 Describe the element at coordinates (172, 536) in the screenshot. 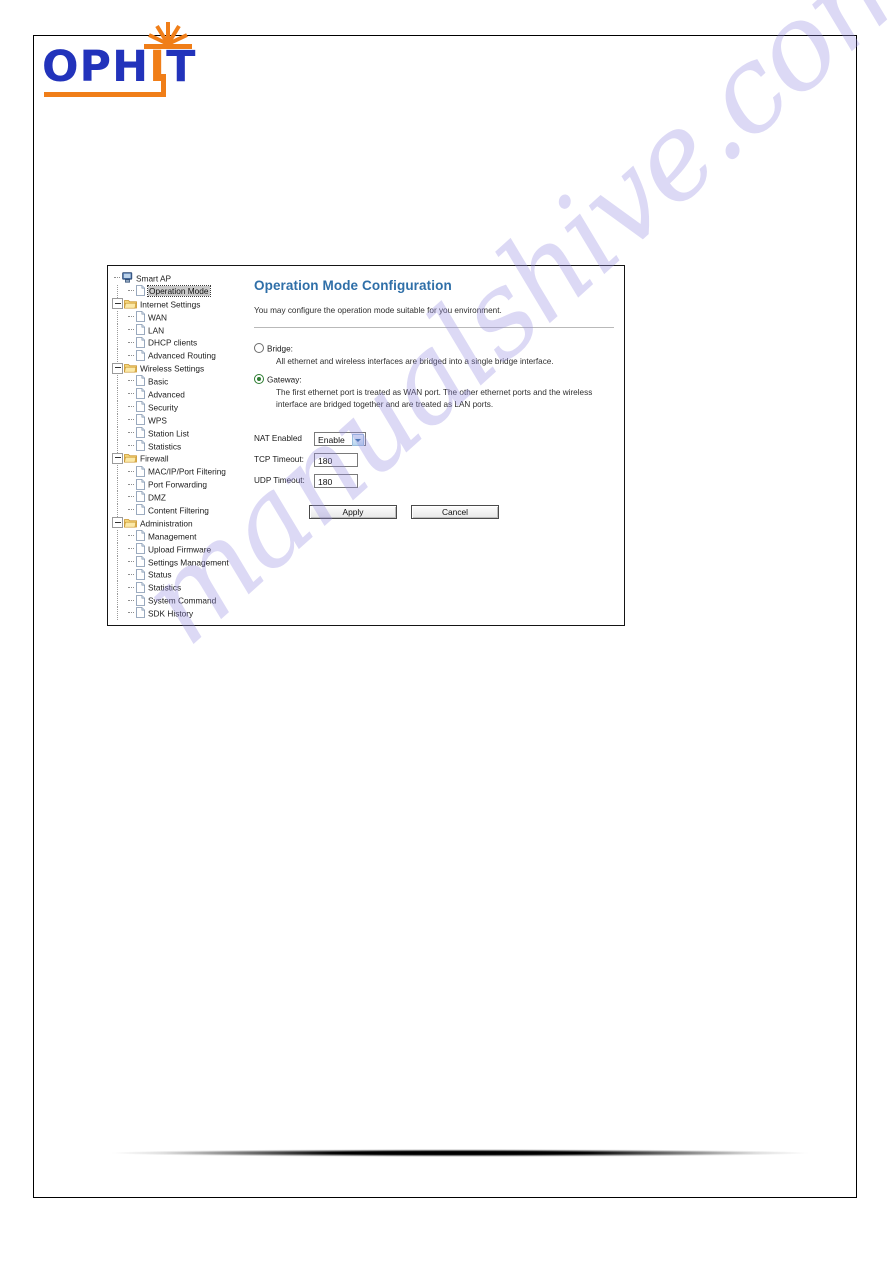

I see `tree-node-label: Management` at that location.